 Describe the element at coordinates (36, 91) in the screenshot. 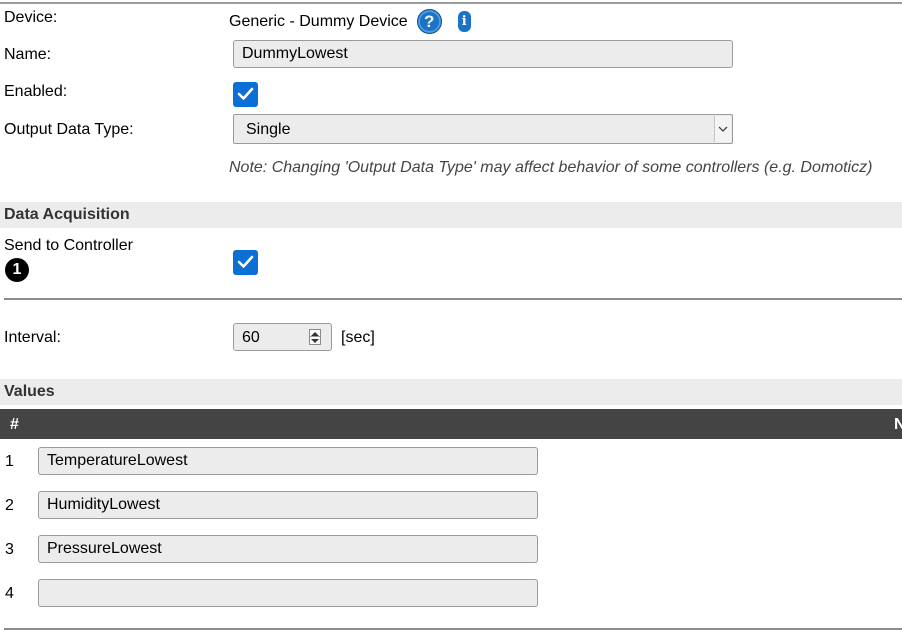

I see `enabled-label: Enabled:` at that location.